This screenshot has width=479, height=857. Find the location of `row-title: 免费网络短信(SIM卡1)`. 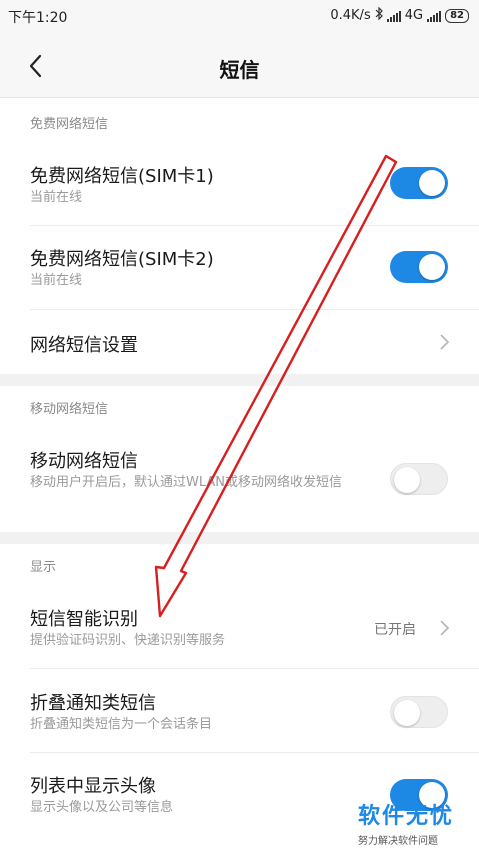

row-title: 免费网络短信(SIM卡1) is located at coordinates (122, 176).